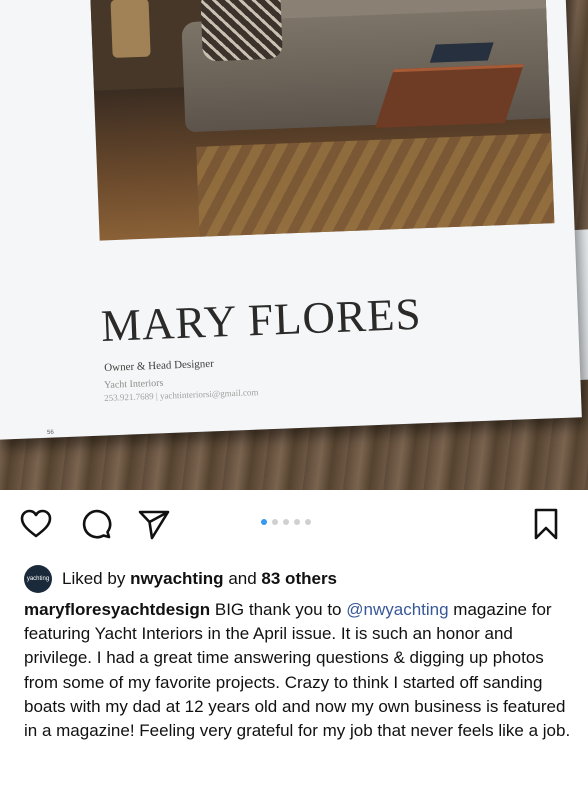 The image size is (588, 796). What do you see at coordinates (449, 96) in the screenshot?
I see `coffee-table` at bounding box center [449, 96].